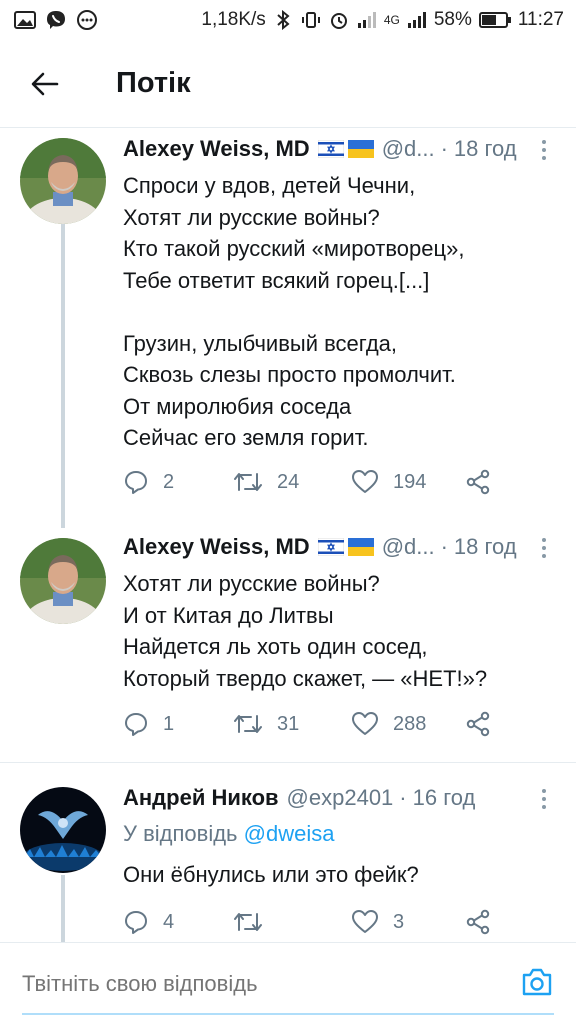 The image size is (576, 1024). I want to click on reply-prefix: У відповідь, so click(180, 833).